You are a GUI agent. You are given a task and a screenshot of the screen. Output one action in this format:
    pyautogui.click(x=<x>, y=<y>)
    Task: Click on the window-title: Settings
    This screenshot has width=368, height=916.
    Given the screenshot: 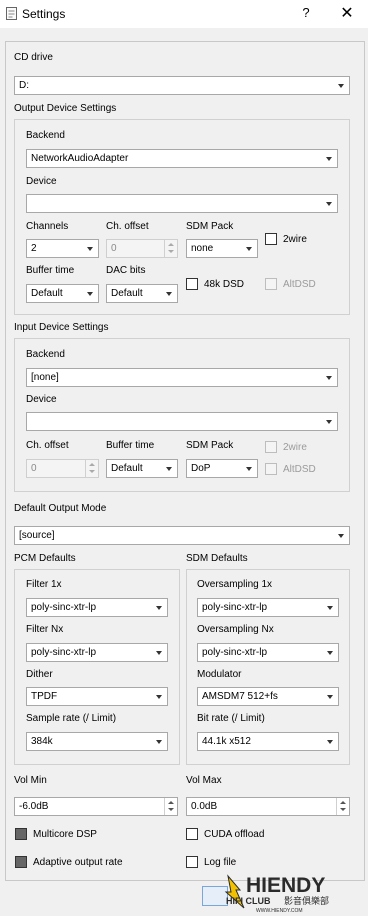 What is the action you would take?
    pyautogui.click(x=44, y=14)
    